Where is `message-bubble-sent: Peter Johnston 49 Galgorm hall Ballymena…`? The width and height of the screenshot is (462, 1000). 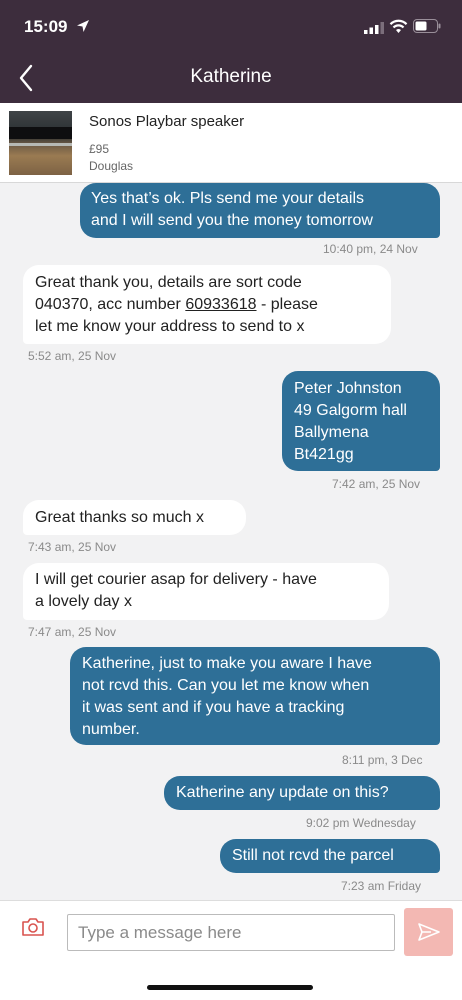
message-bubble-sent: Peter Johnston 49 Galgorm hall Ballymena… is located at coordinates (361, 421).